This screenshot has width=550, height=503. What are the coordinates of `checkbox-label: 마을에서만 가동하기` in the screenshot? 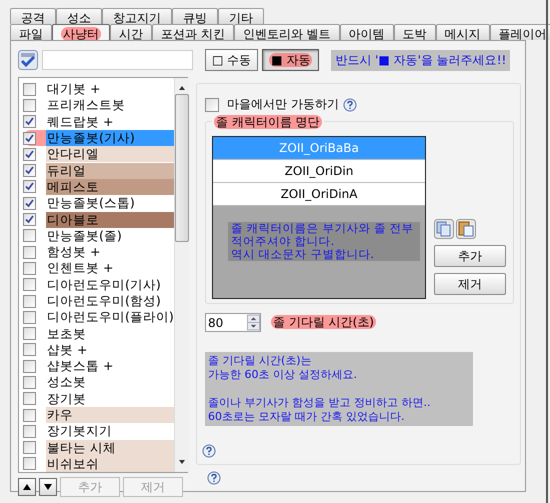 It's located at (283, 104).